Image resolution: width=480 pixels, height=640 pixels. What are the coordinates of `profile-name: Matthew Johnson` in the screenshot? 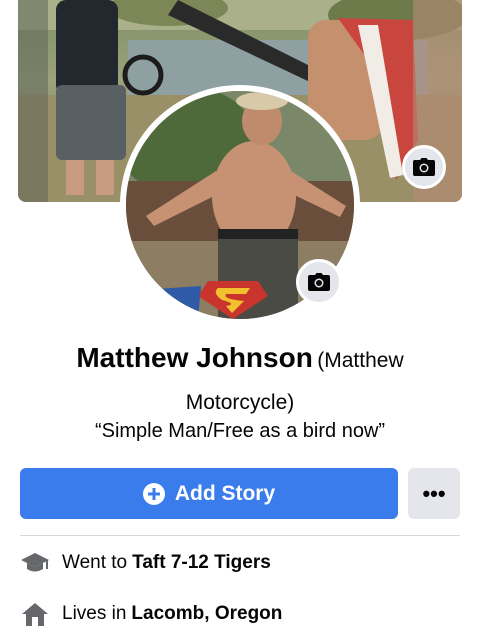 It's located at (194, 357).